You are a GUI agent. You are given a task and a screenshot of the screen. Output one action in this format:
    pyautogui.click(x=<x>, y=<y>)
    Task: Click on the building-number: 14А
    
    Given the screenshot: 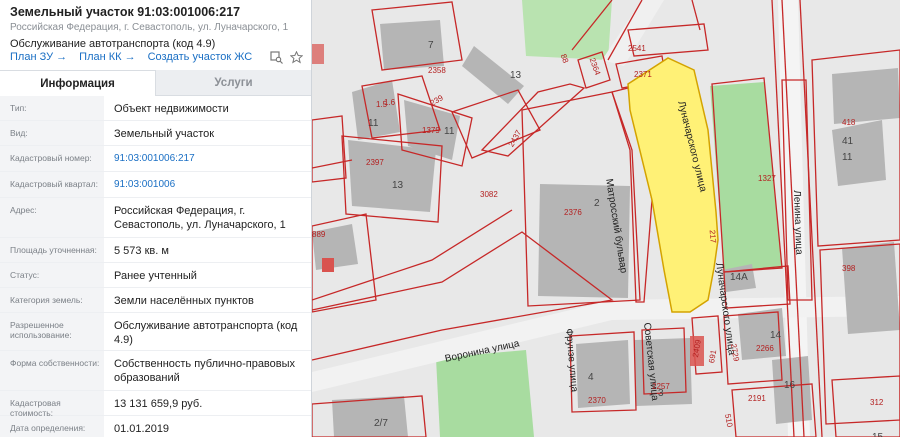 What is the action you would take?
    pyautogui.click(x=739, y=277)
    